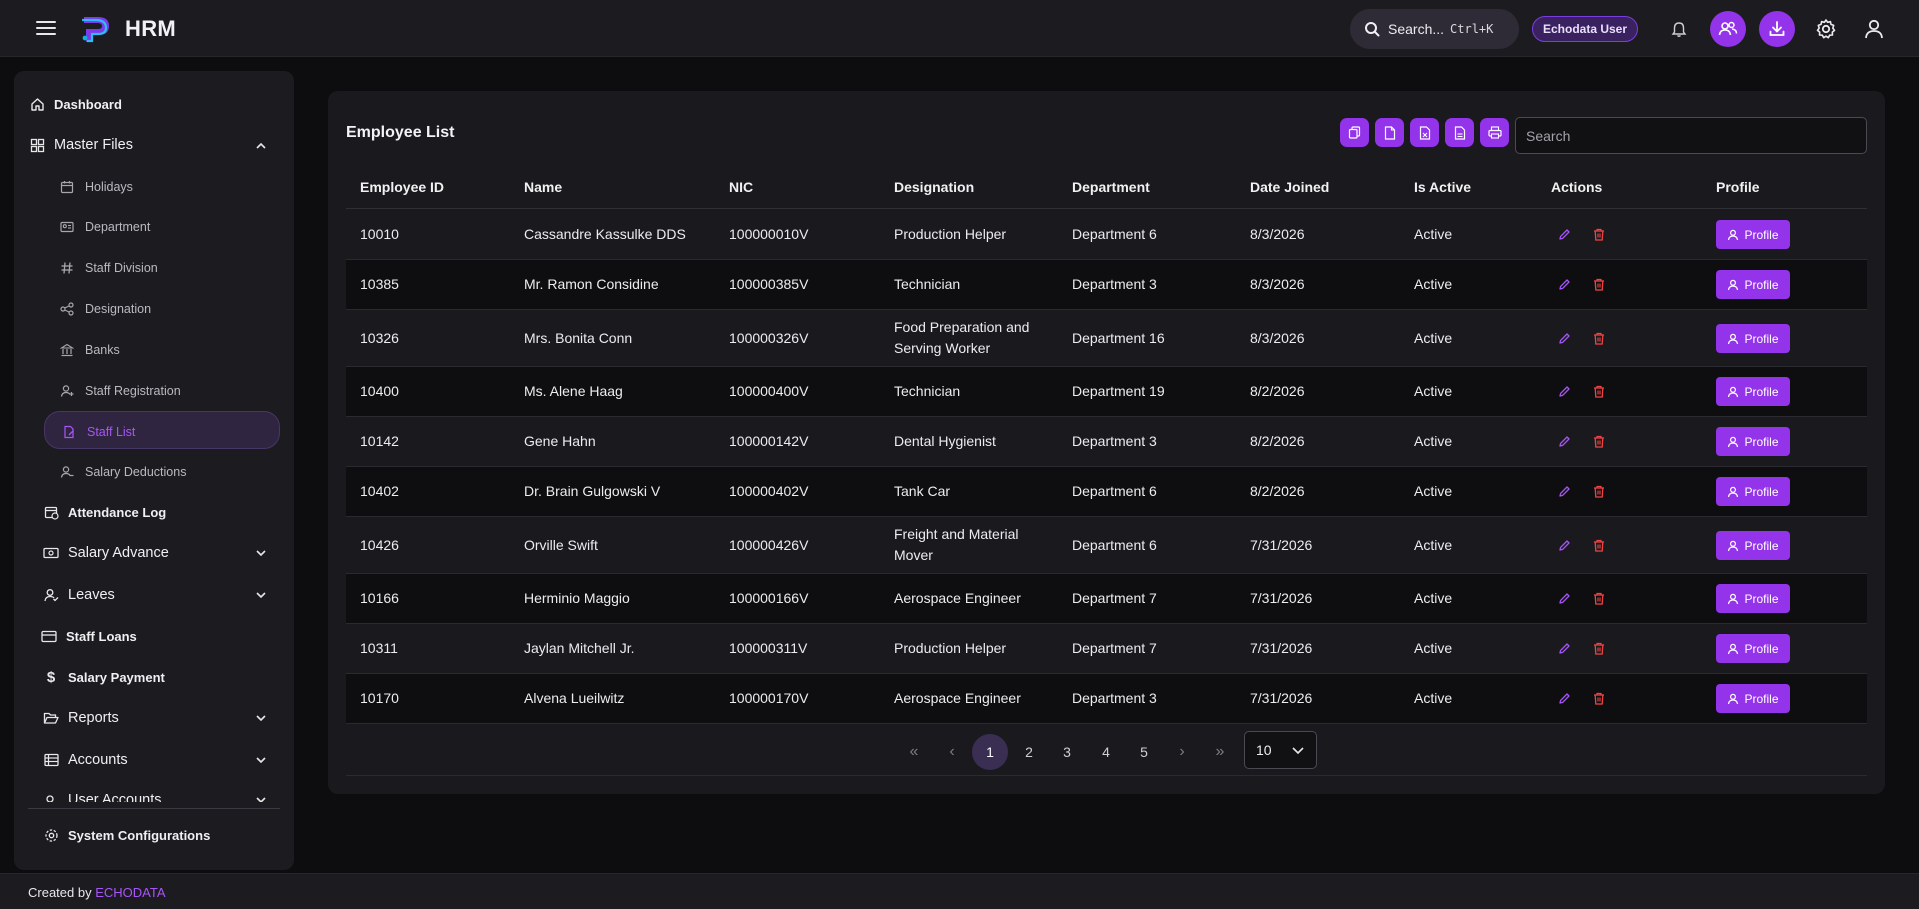 This screenshot has height=909, width=1919. I want to click on global-search-button: Search... Ctrl+K, so click(1434, 29).